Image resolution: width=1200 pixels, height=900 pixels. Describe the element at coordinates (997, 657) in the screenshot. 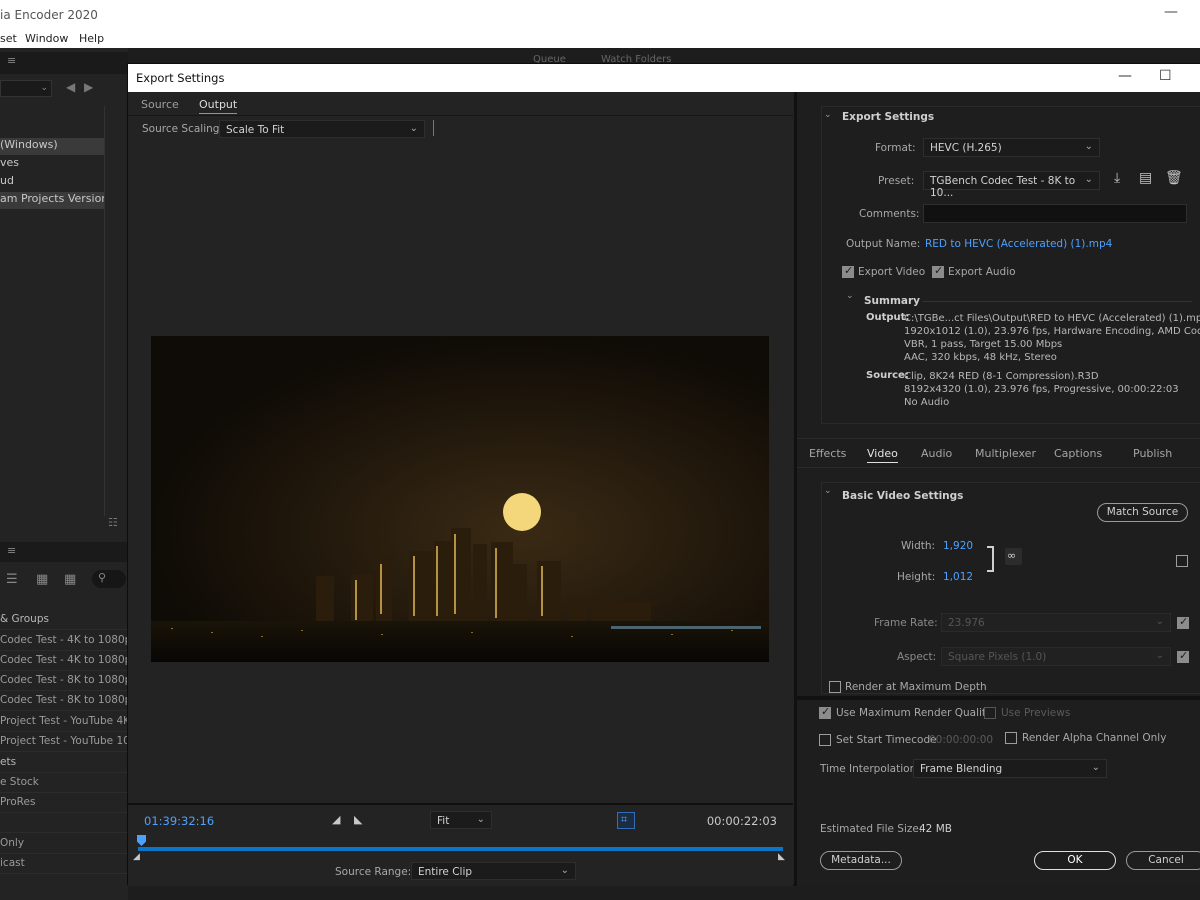

I see `aspect-value: Square Pixels (1.0)` at that location.